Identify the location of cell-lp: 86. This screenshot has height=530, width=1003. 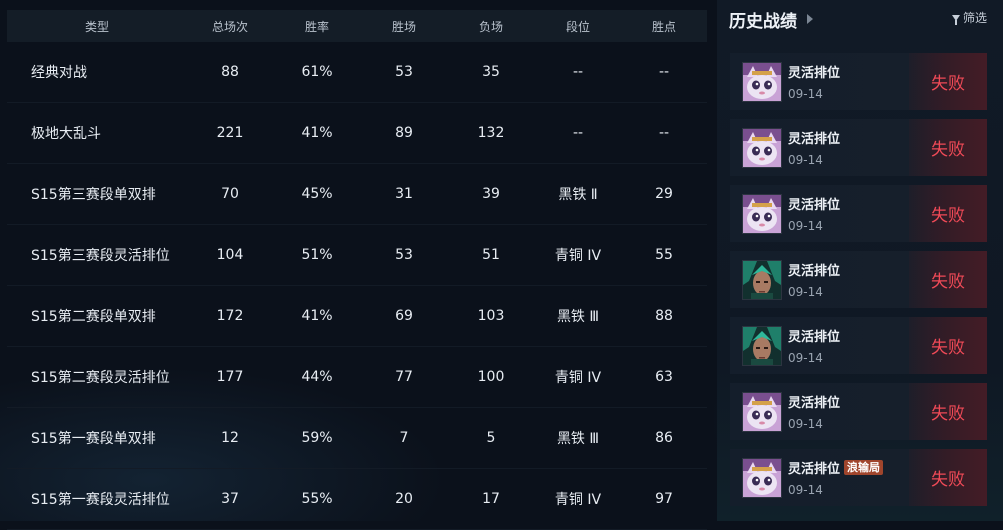
(664, 438).